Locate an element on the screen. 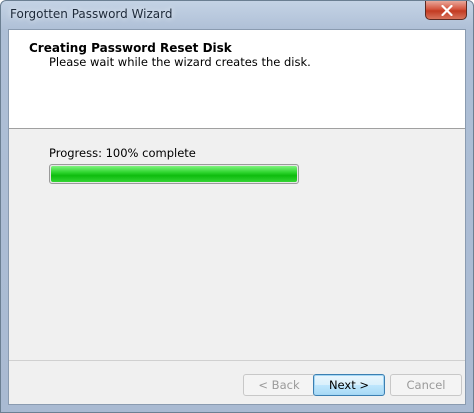 The width and height of the screenshot is (474, 413). title-bar: Forgotten Password Wizard is located at coordinates (237, 15).